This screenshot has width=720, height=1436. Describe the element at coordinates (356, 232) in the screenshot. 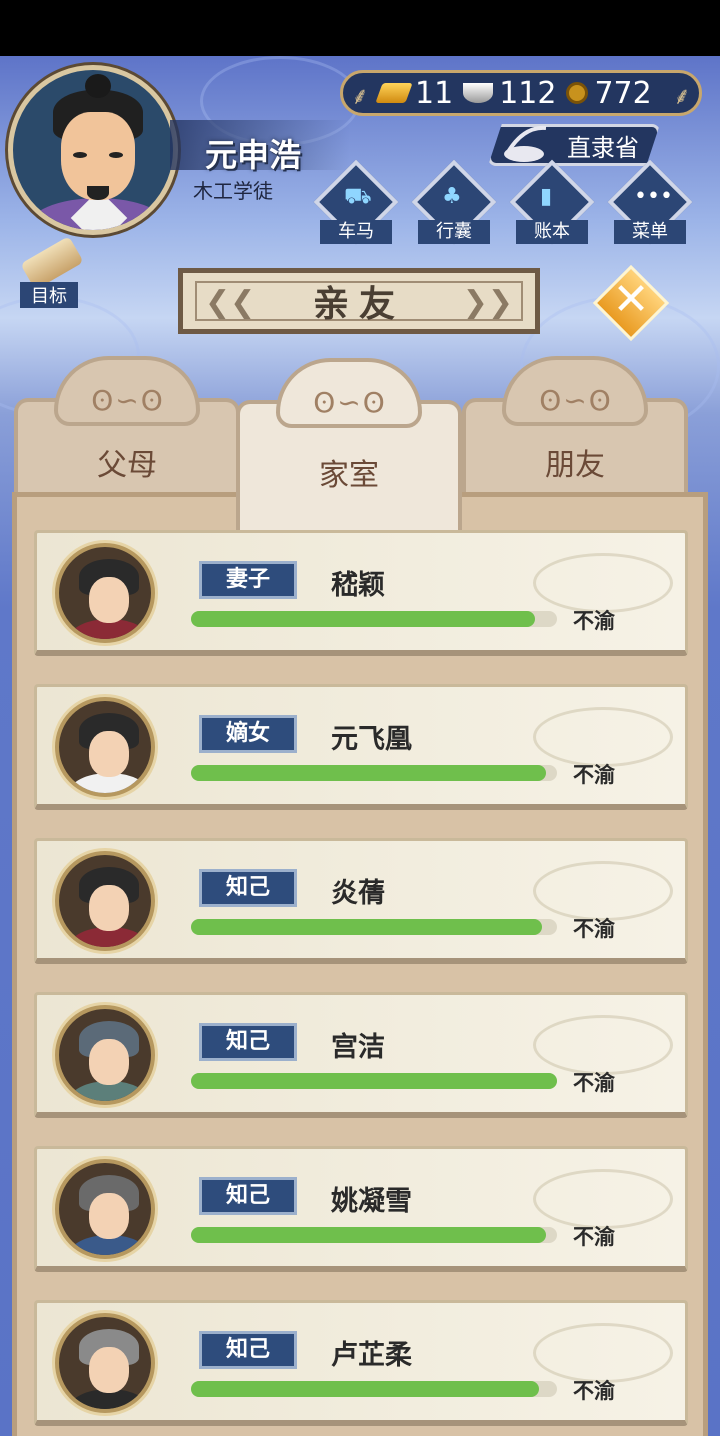

I see `carriage-label: 车马` at that location.